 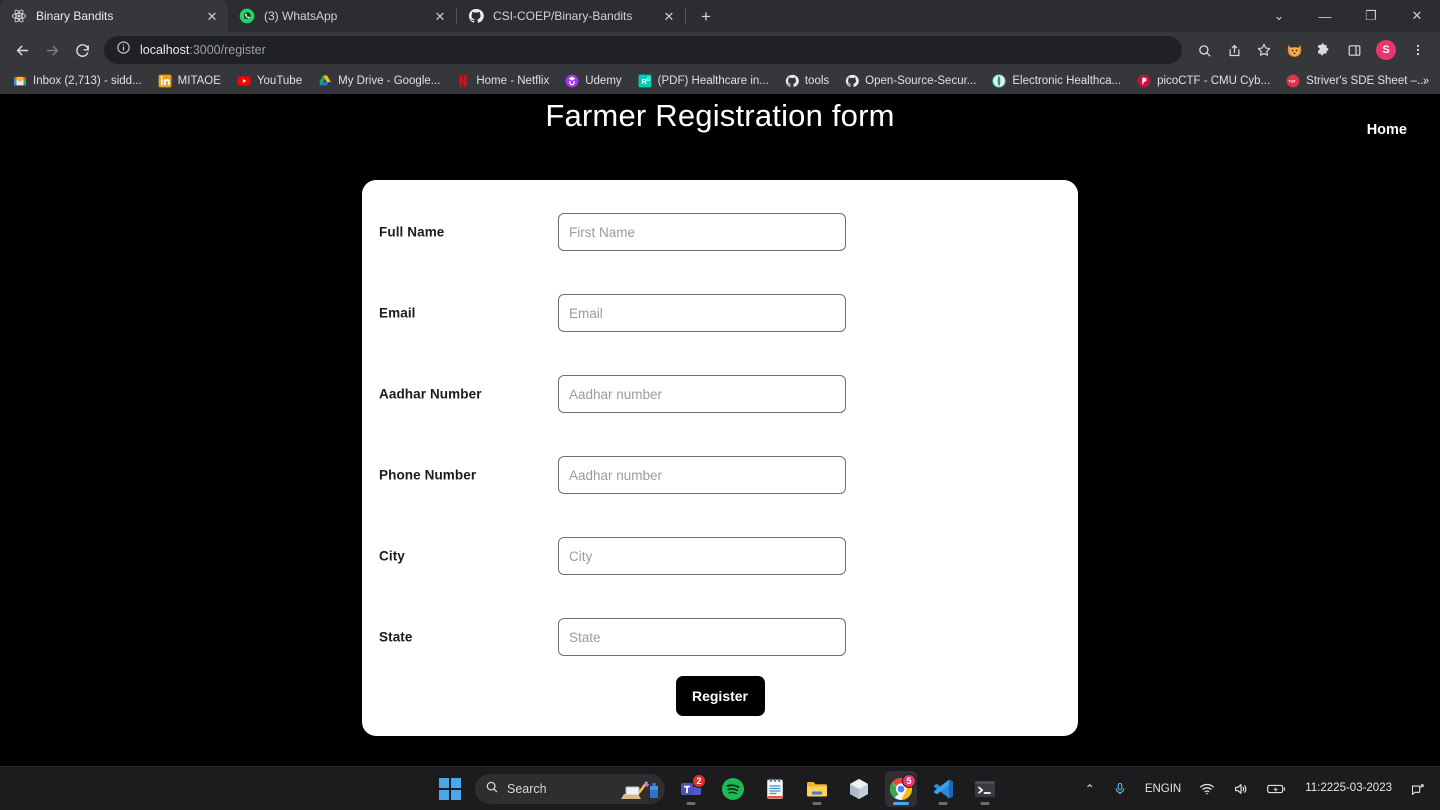 What do you see at coordinates (702, 232) in the screenshot?
I see `full-name-input: First Name` at bounding box center [702, 232].